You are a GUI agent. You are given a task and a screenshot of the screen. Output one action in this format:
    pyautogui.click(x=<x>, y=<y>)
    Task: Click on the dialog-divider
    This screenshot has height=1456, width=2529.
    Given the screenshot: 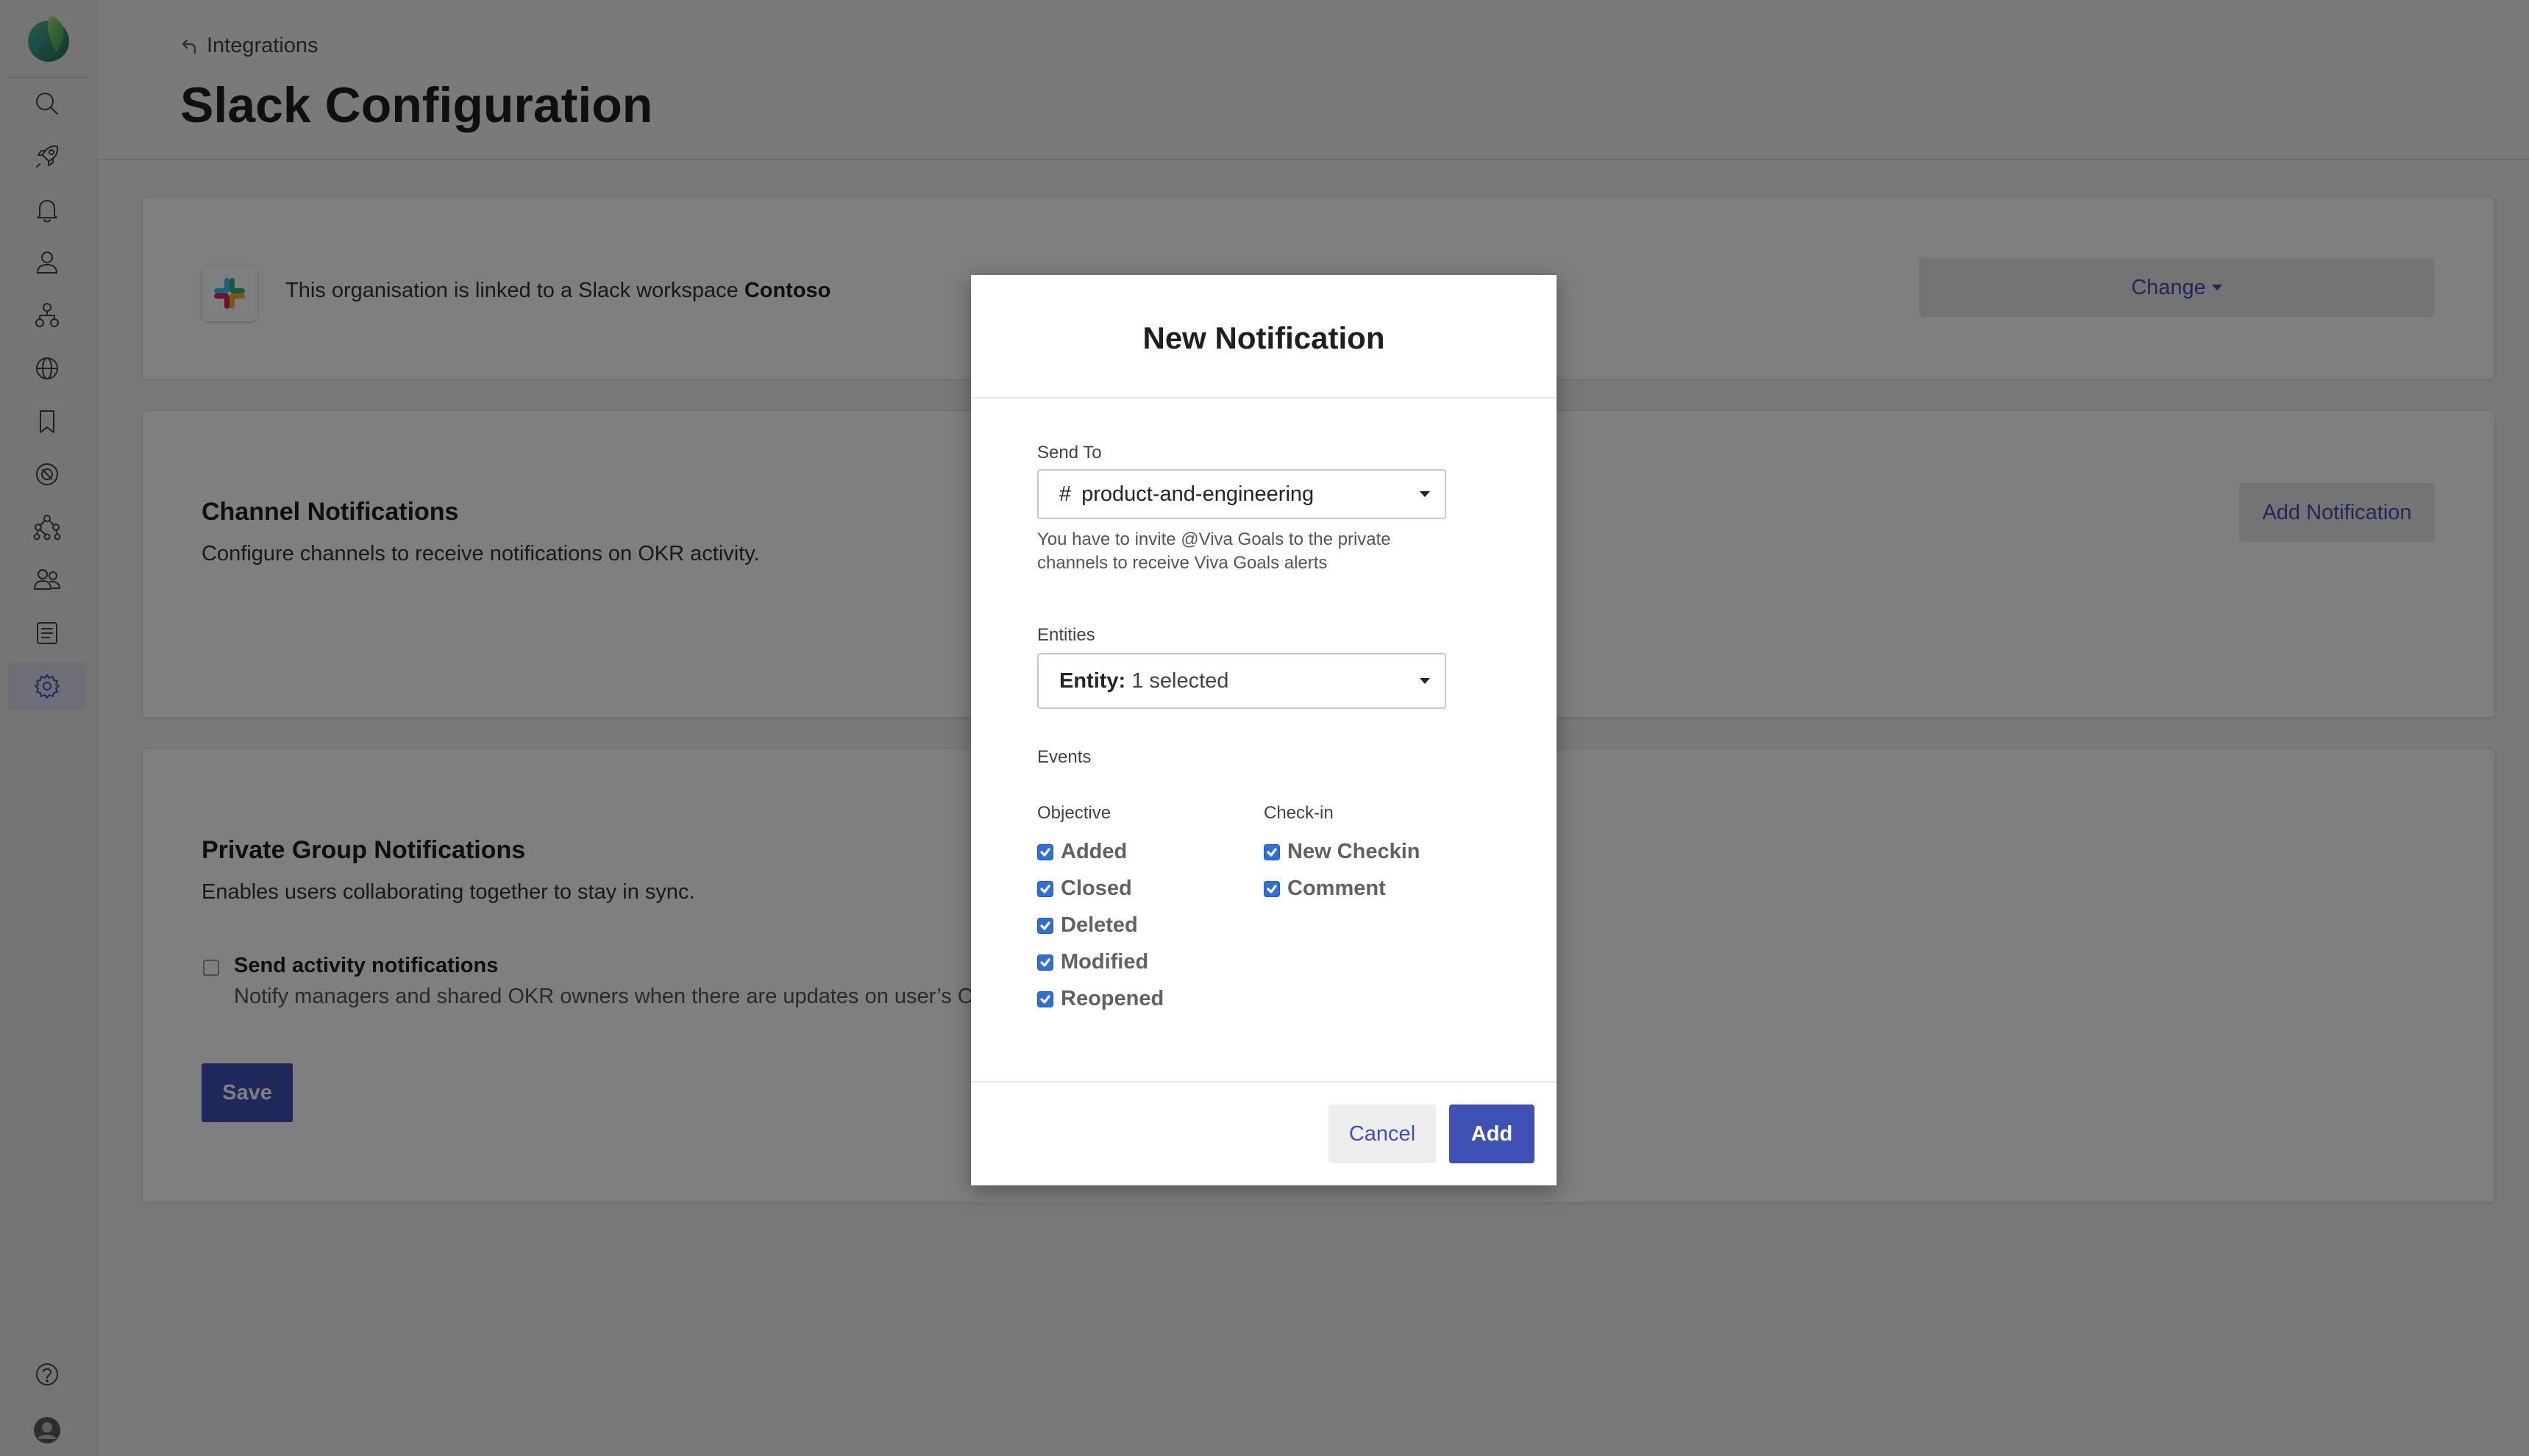 What is the action you would take?
    pyautogui.click(x=1264, y=398)
    